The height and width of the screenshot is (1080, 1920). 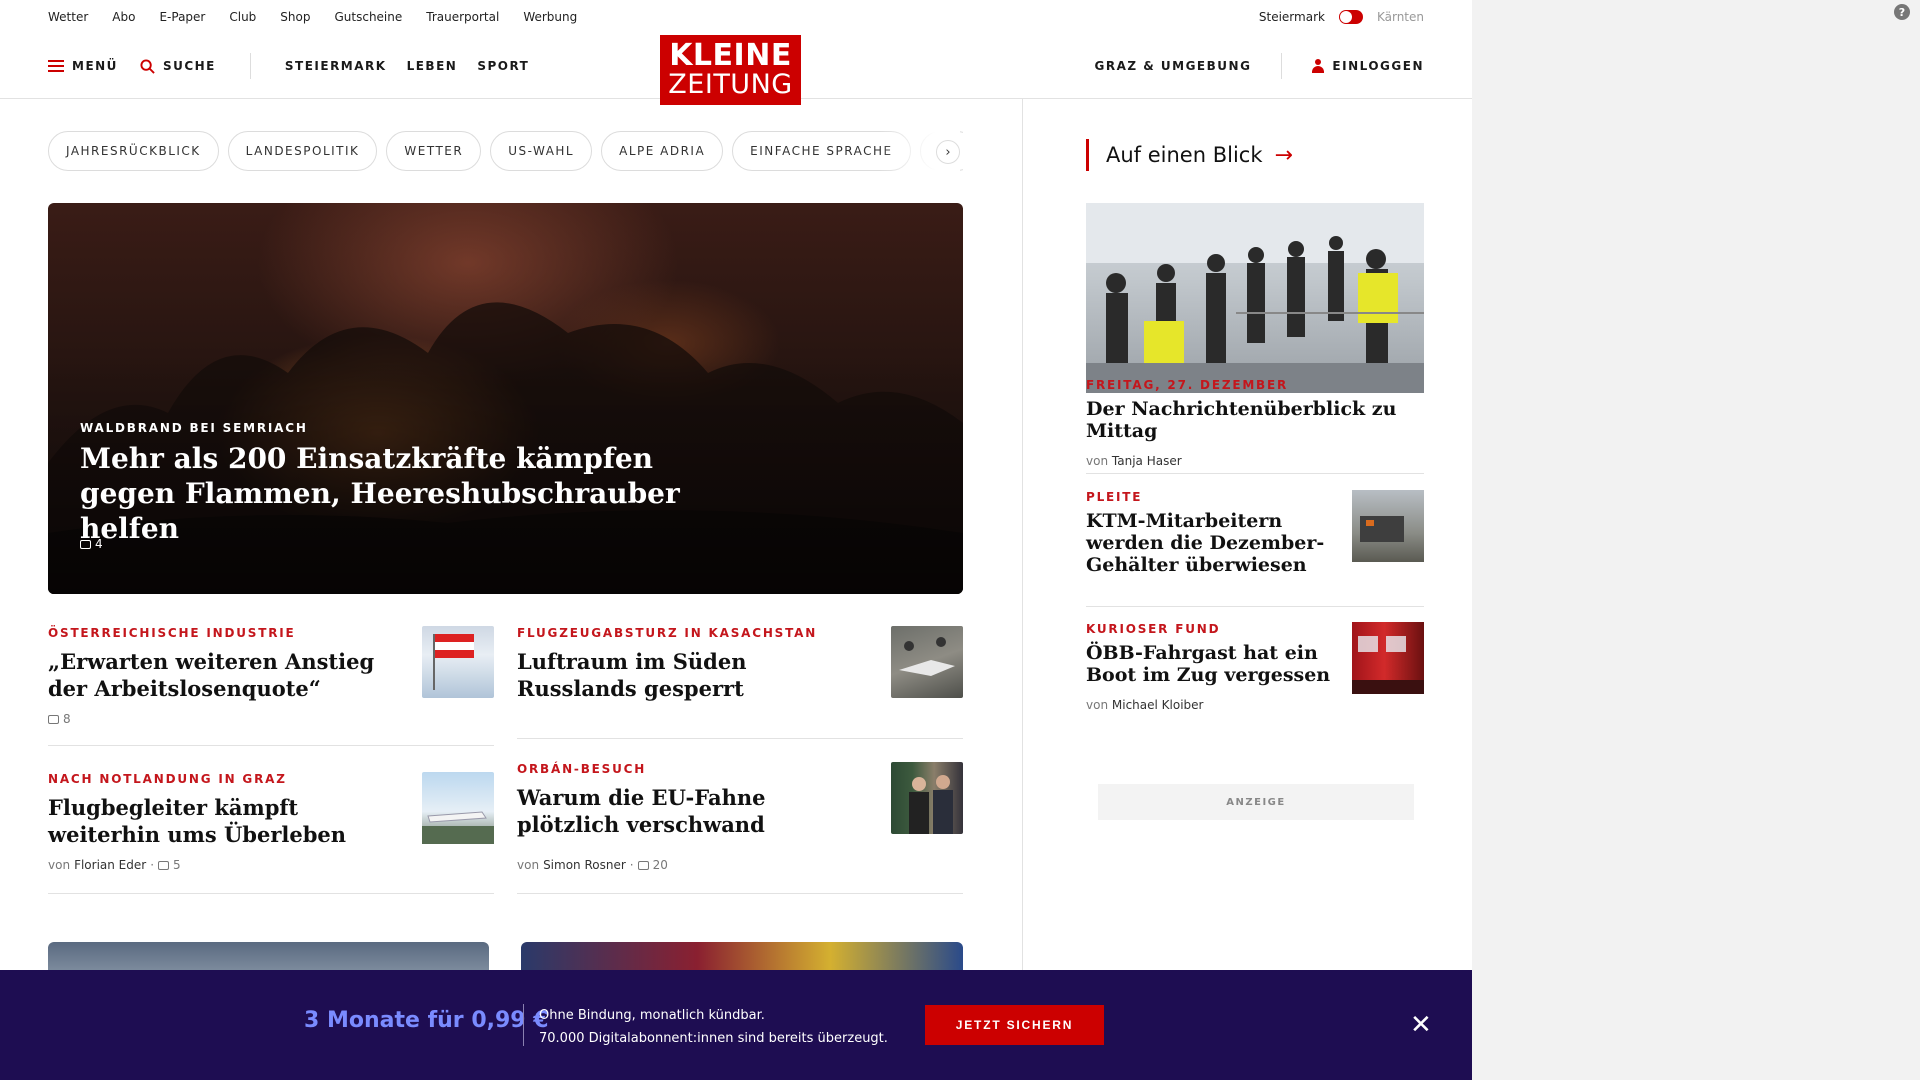 I want to click on nav-sport: SPORT, so click(x=503, y=66).